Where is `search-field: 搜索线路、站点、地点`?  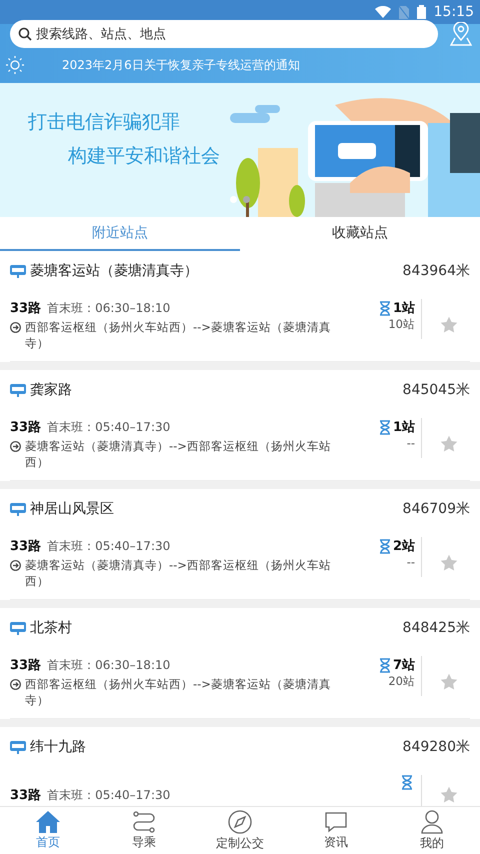
search-field: 搜索线路、站点、地点 is located at coordinates (224, 34).